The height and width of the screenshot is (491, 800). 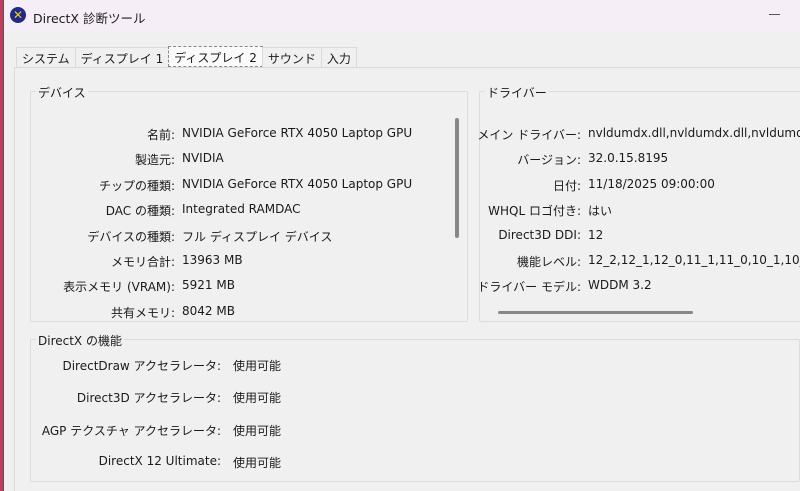 I want to click on driver-value: nvldumdx.dll,nvldumdx.dll,nvldumdx.d, so click(x=694, y=133).